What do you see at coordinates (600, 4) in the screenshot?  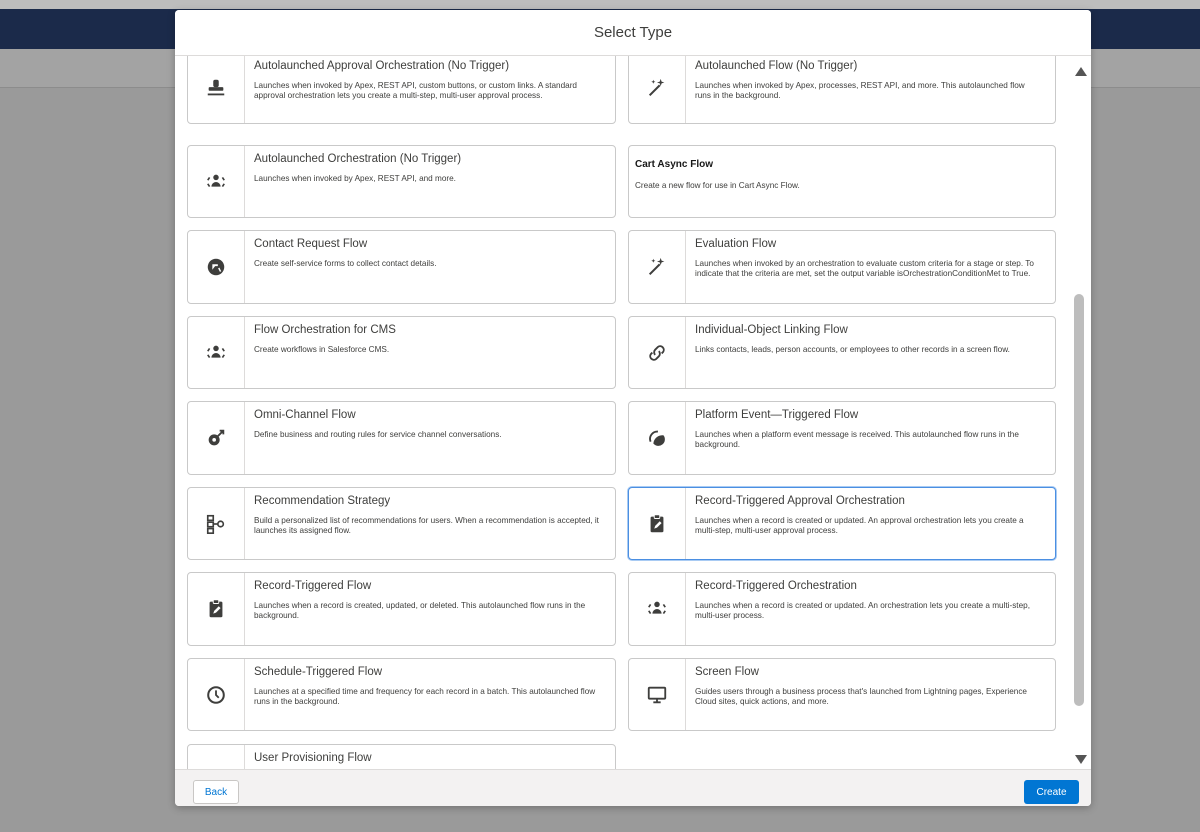 I see `background-top-edge` at bounding box center [600, 4].